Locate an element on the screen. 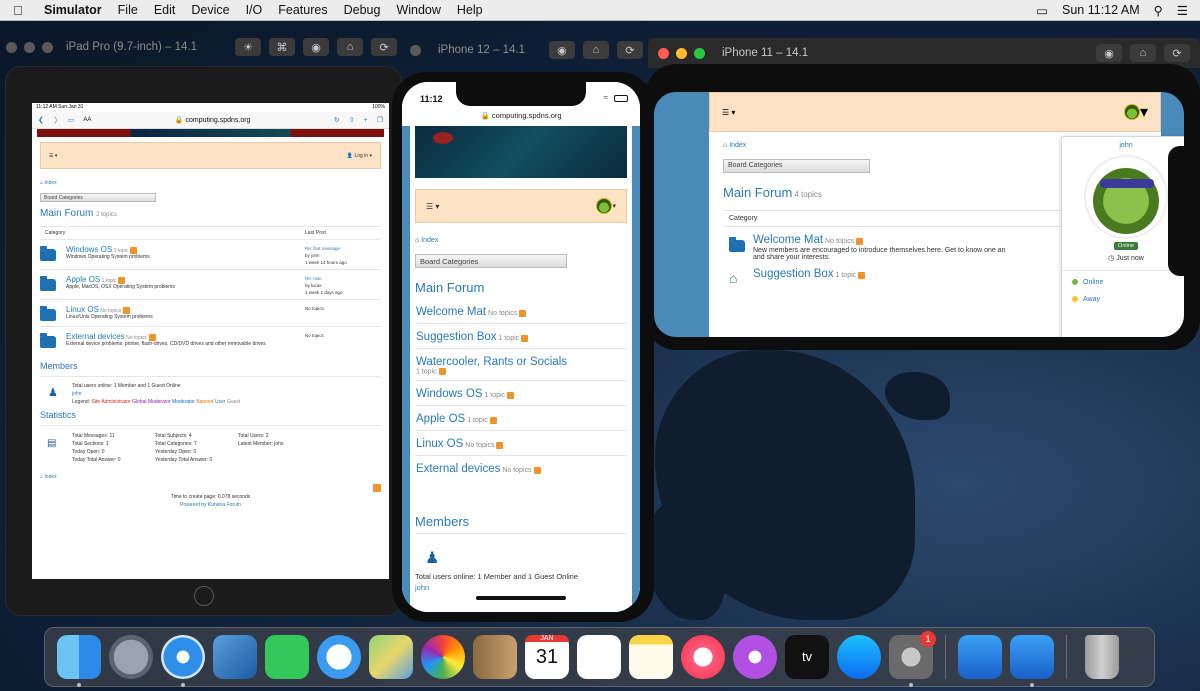 This screenshot has height=691, width=1200. menu-file: File is located at coordinates (128, 10).